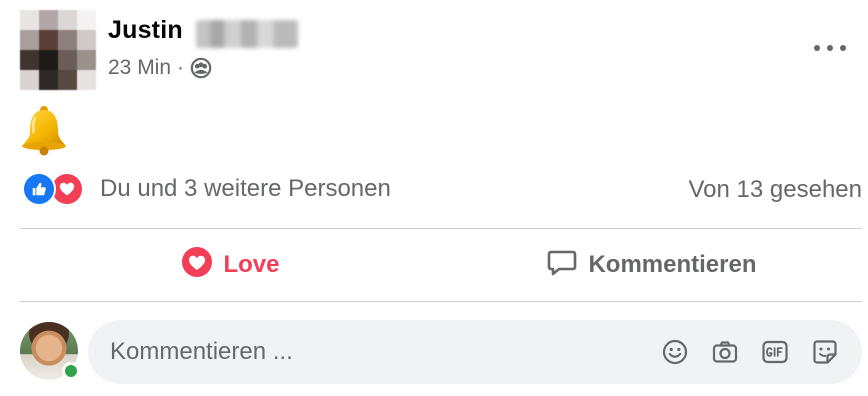 The image size is (868, 396). What do you see at coordinates (776, 190) in the screenshot?
I see `seen-count: Von 13 gesehen` at bounding box center [776, 190].